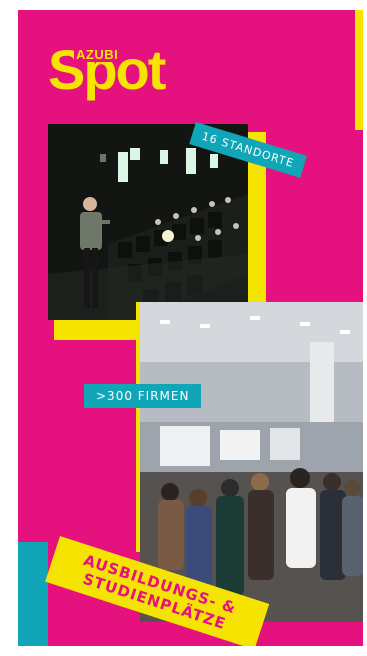  I want to click on yellow-accent-bar, so click(359, 70).